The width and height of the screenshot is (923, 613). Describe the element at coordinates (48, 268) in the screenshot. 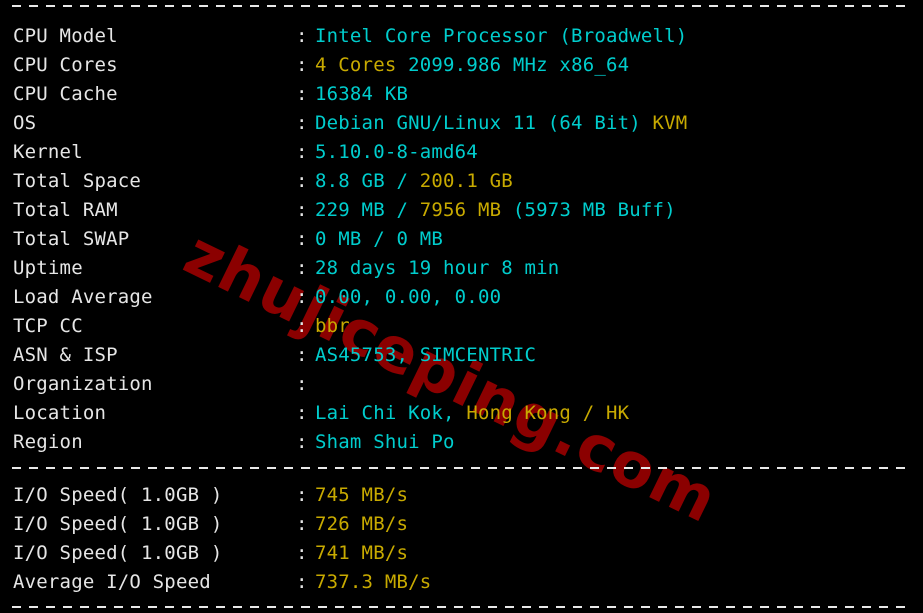

I see `system-info-label: Uptime` at that location.